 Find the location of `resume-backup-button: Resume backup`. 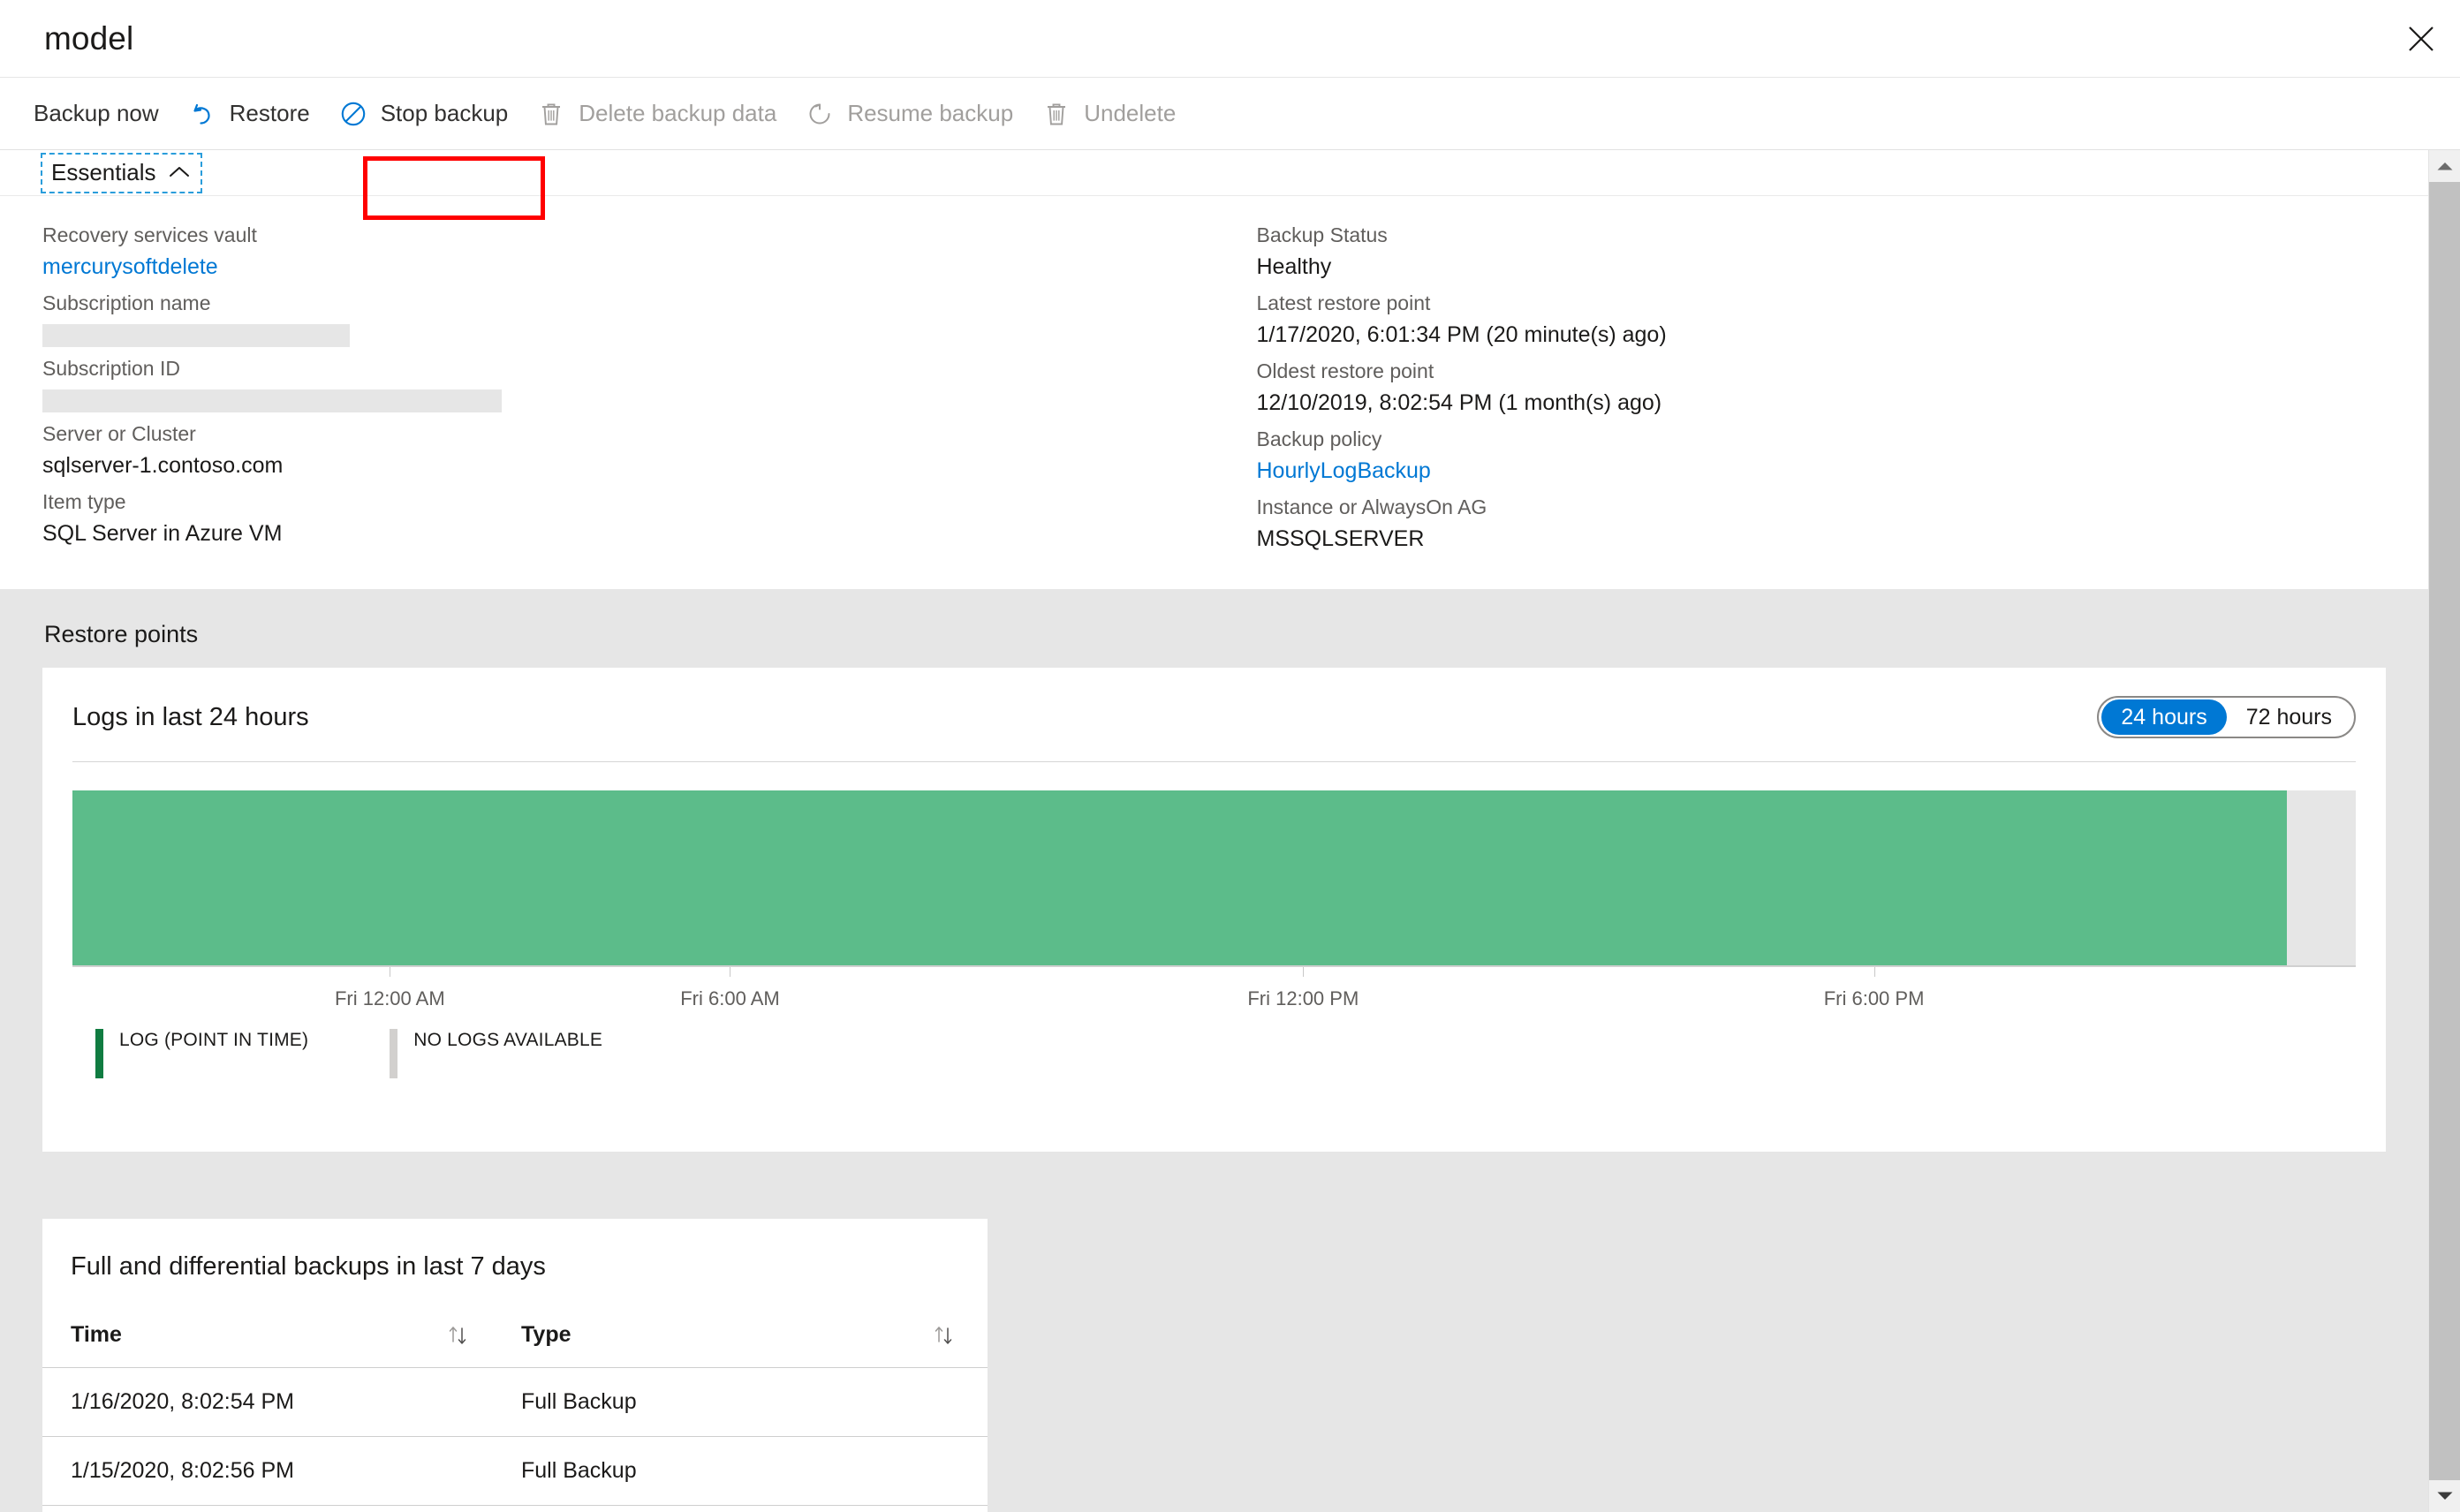

resume-backup-button: Resume backup is located at coordinates (909, 114).